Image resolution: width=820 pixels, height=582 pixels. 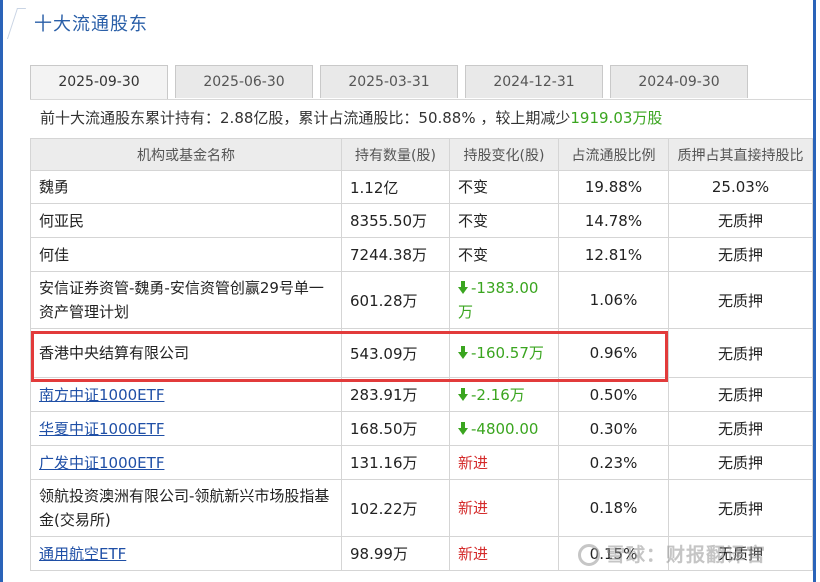 What do you see at coordinates (504, 154) in the screenshot?
I see `header-change: 持股变化(股)` at bounding box center [504, 154].